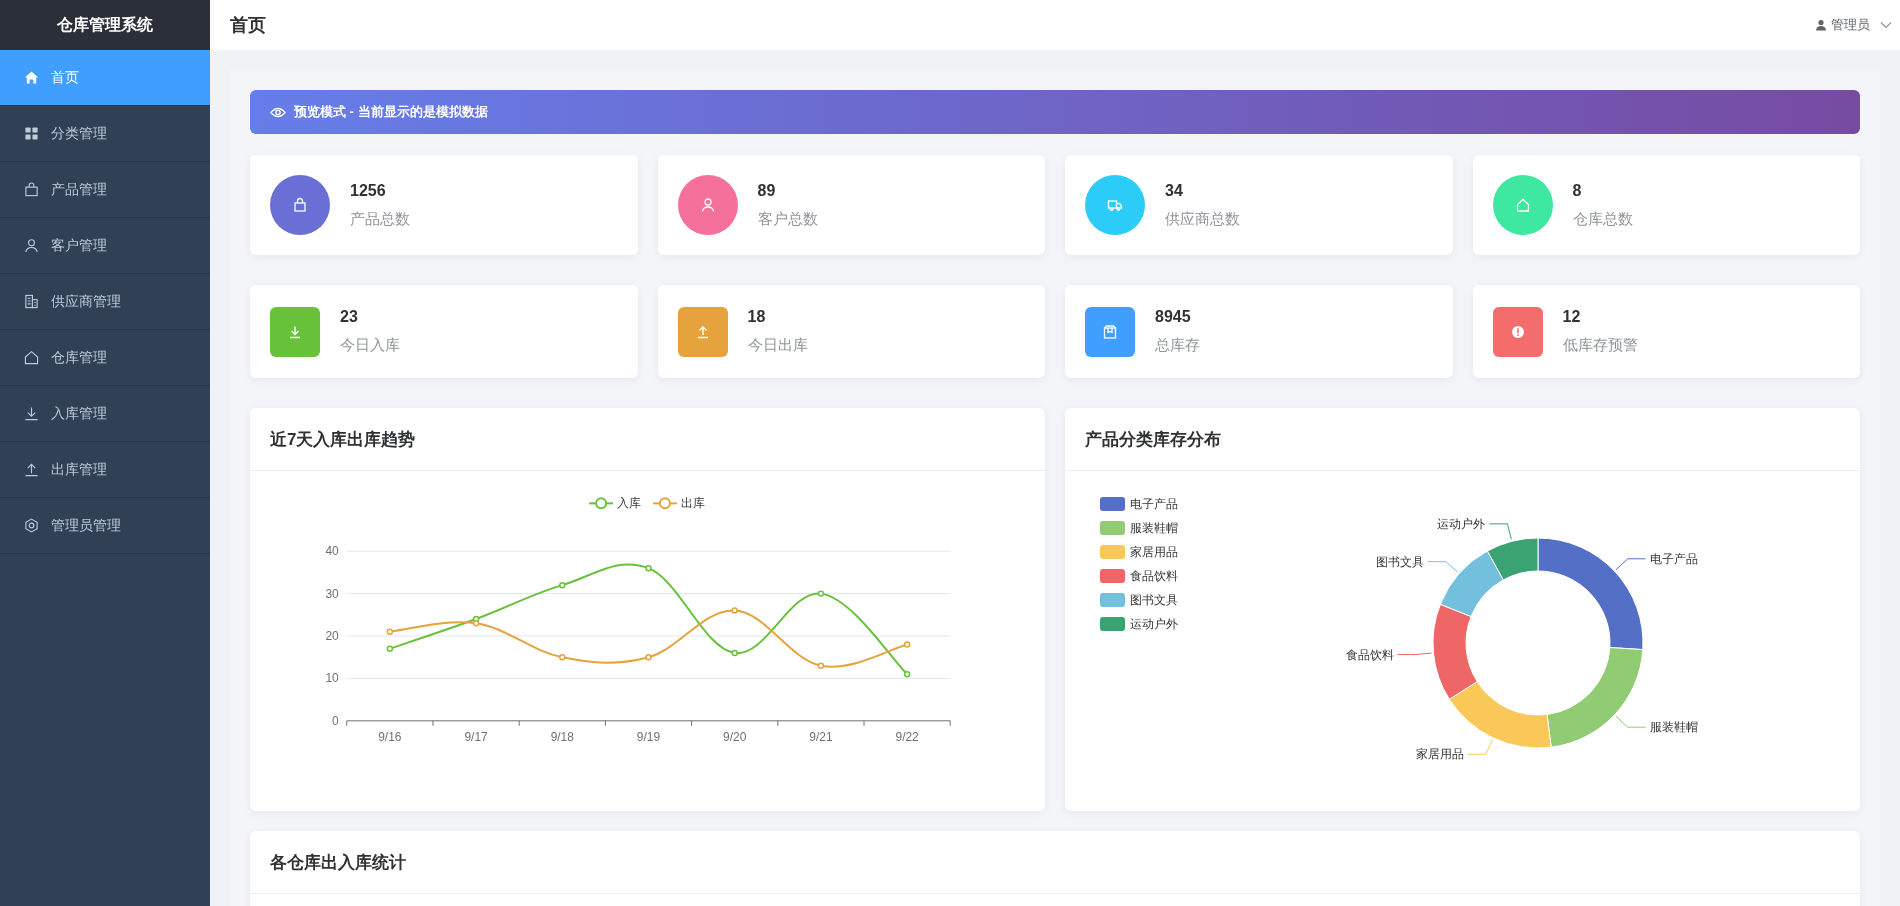 The width and height of the screenshot is (1900, 906). What do you see at coordinates (1174, 190) in the screenshot?
I see `stat-value: 34` at bounding box center [1174, 190].